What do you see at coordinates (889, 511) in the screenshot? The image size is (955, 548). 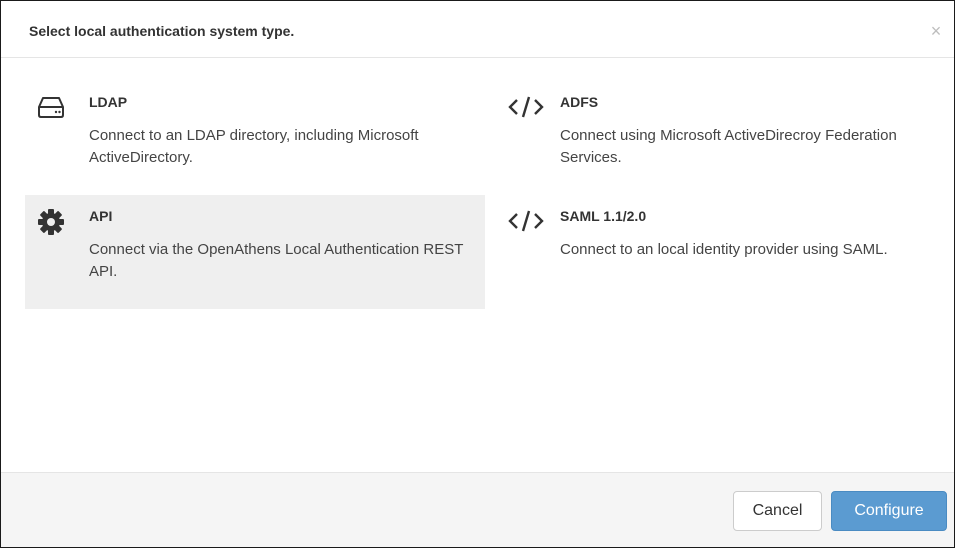 I see `configure-button: Configure` at bounding box center [889, 511].